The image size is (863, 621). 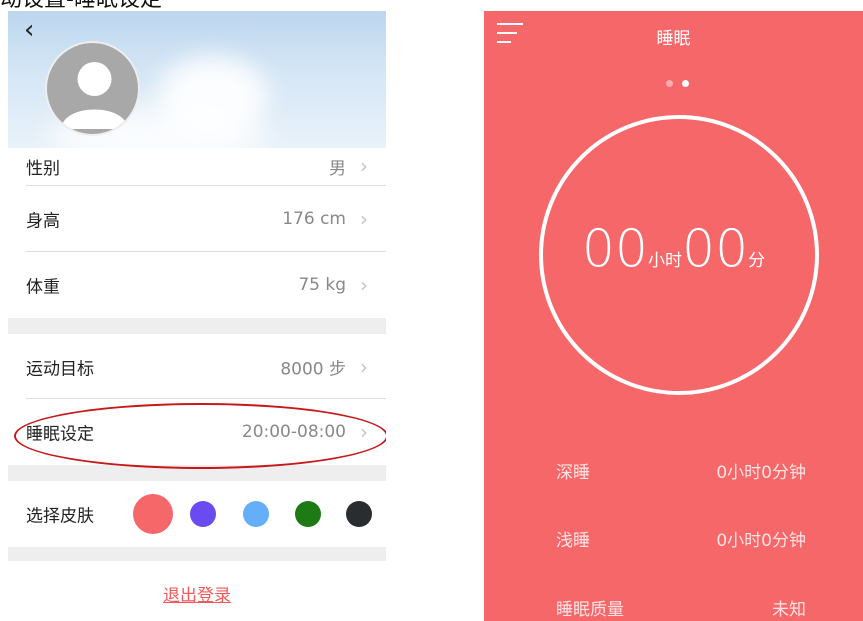 I want to click on deep-sleep-label: 深睡, so click(x=573, y=473).